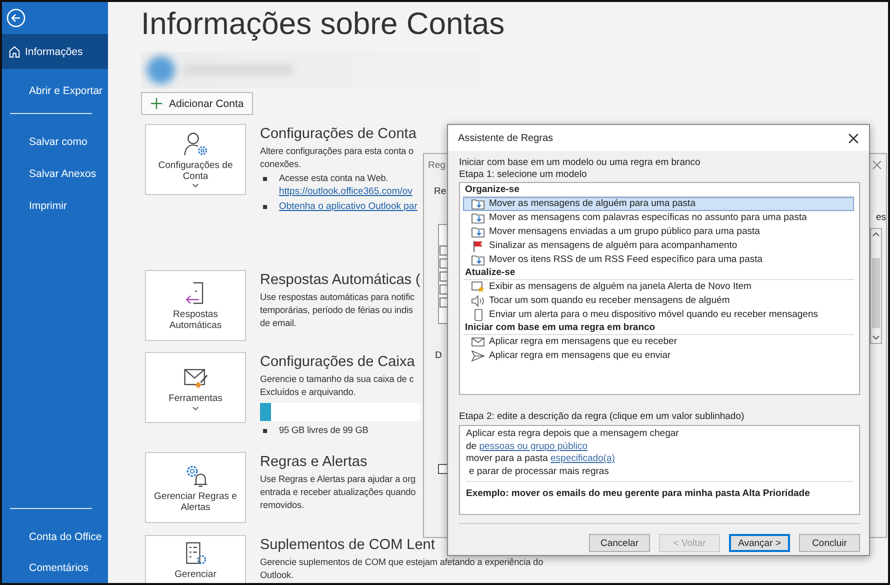  What do you see at coordinates (402, 562) in the screenshot?
I see `section-description: Gerencie suplementos de COM que estejam afetando a experiência do` at bounding box center [402, 562].